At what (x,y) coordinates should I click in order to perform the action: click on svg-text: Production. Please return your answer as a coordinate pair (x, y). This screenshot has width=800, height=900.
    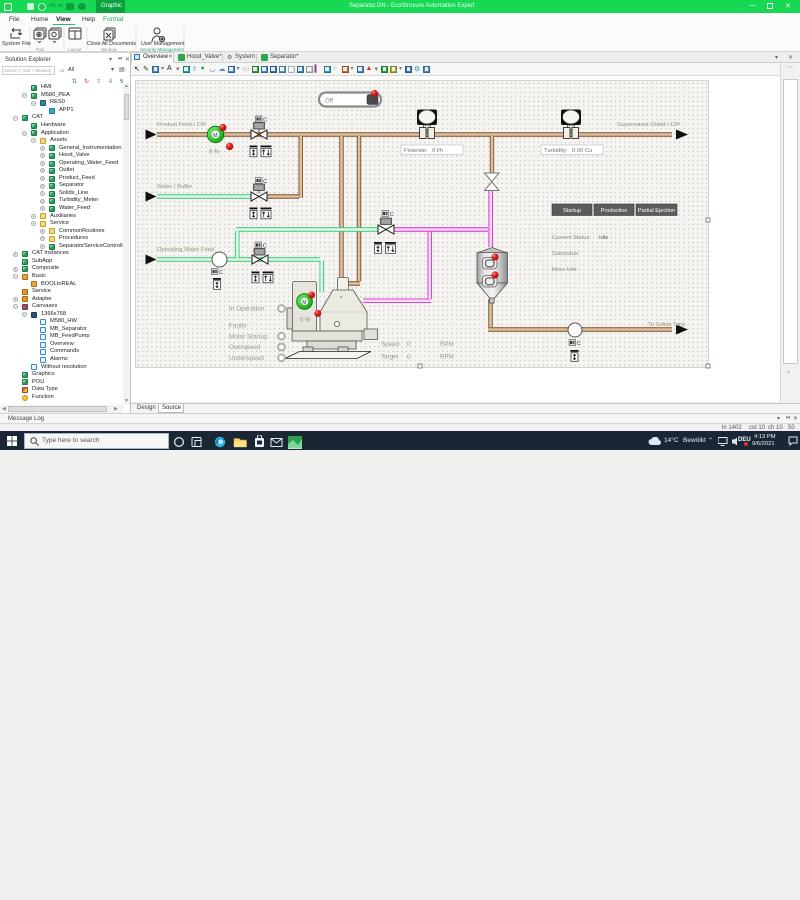
    Looking at the image, I should click on (614, 211).